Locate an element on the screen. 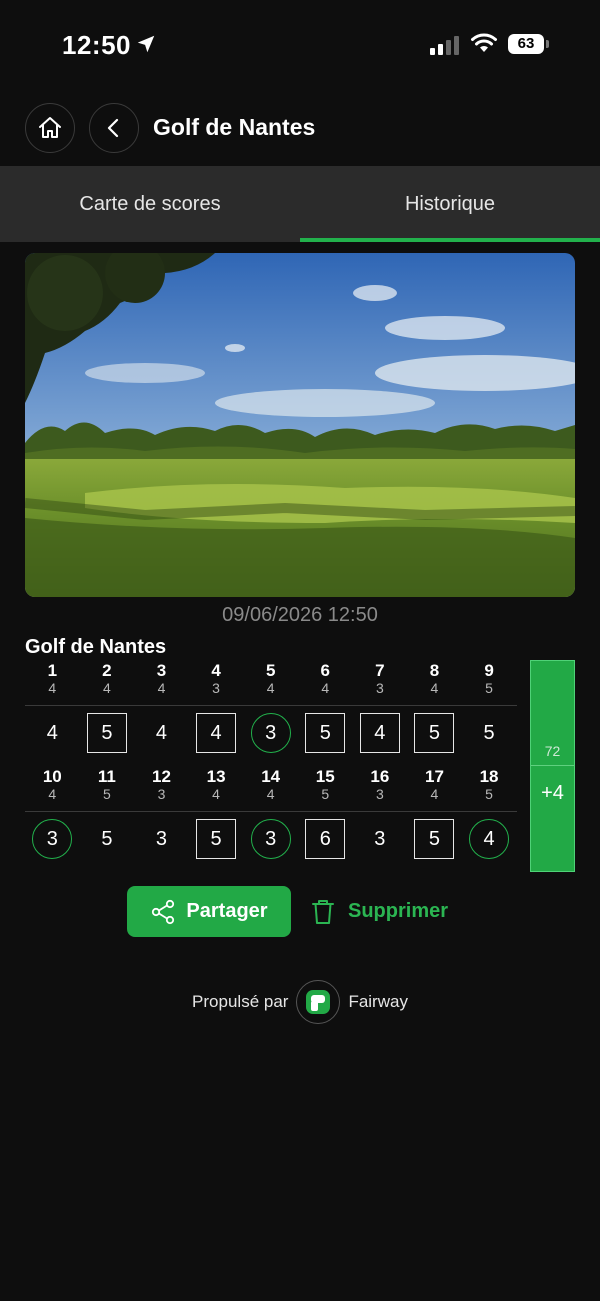  score-cell: 6 is located at coordinates (325, 839).